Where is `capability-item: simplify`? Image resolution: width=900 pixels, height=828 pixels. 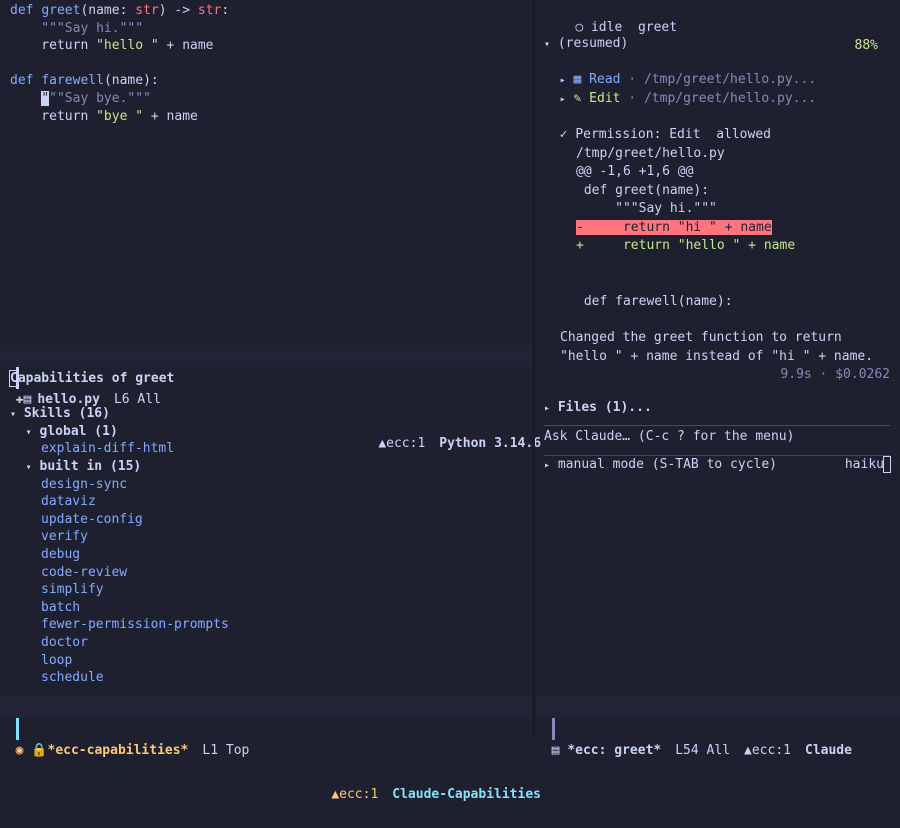
capability-item: simplify is located at coordinates (271, 590).